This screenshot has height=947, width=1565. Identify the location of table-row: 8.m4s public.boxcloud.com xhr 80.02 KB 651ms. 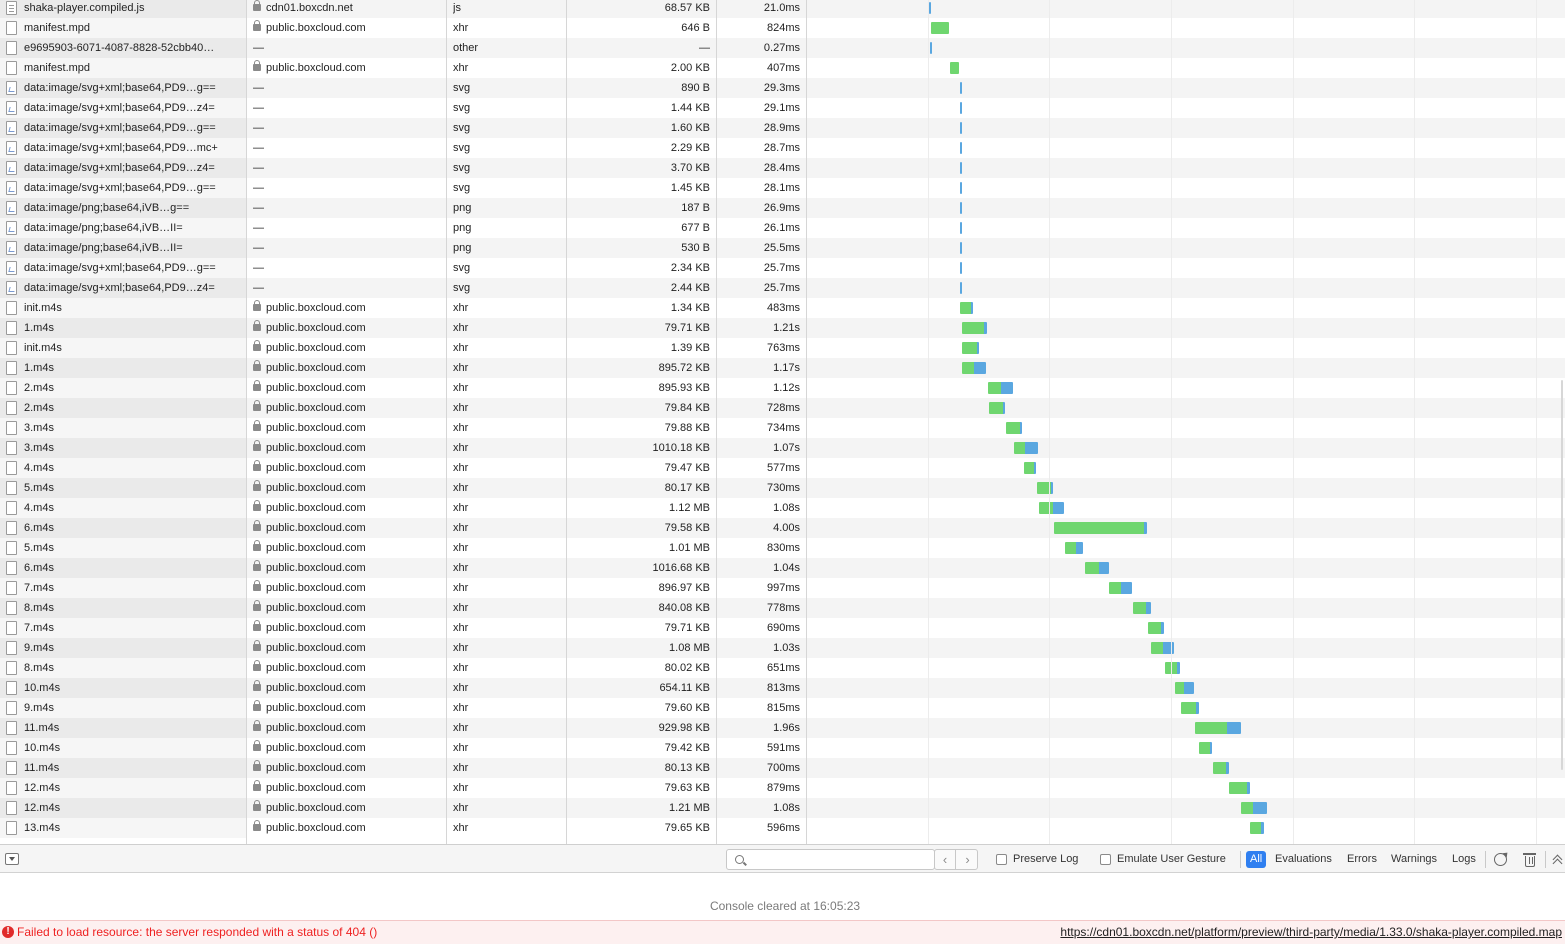
(782, 668).